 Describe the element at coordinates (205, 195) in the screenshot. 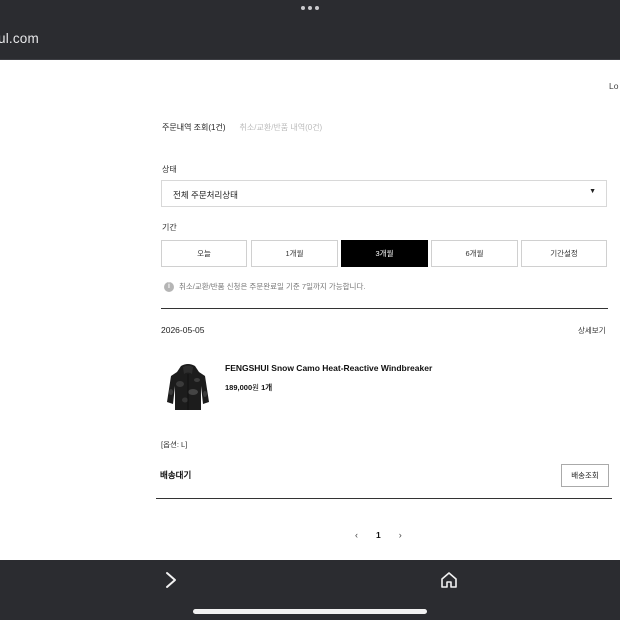

I see `status-select-value: 전체 주문처리상태` at that location.